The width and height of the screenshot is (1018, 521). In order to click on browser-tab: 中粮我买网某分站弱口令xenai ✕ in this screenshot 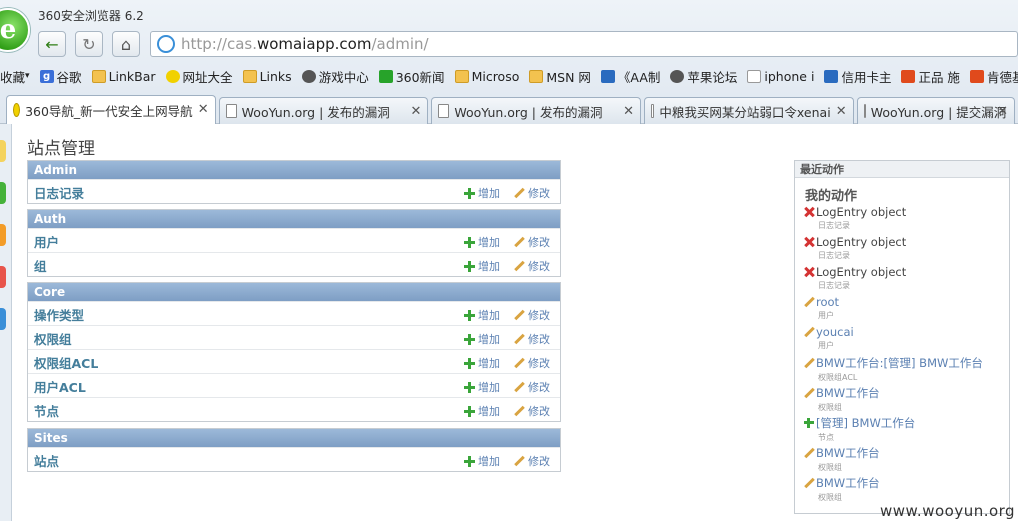, I will do `click(749, 110)`.